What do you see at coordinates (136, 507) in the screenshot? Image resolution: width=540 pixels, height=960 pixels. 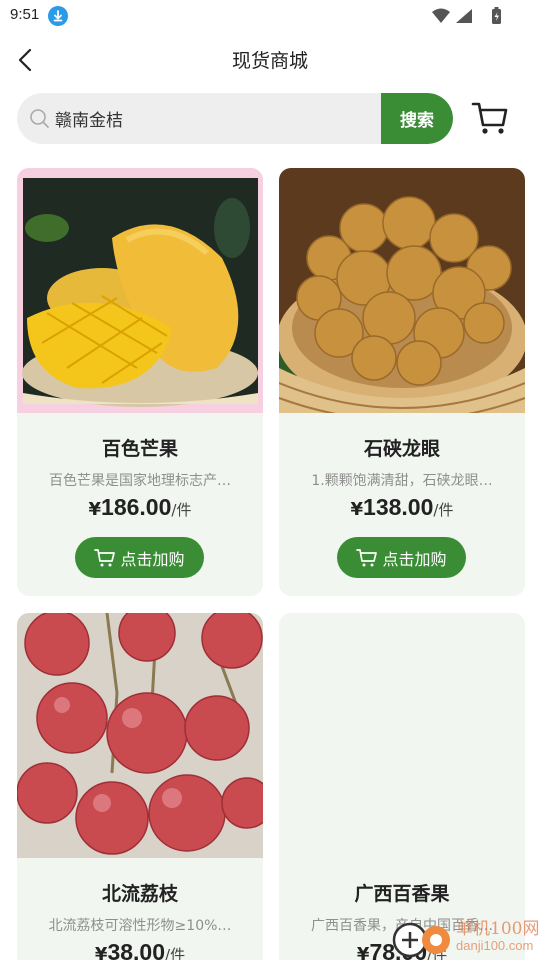 I see `price-value: 186.00` at bounding box center [136, 507].